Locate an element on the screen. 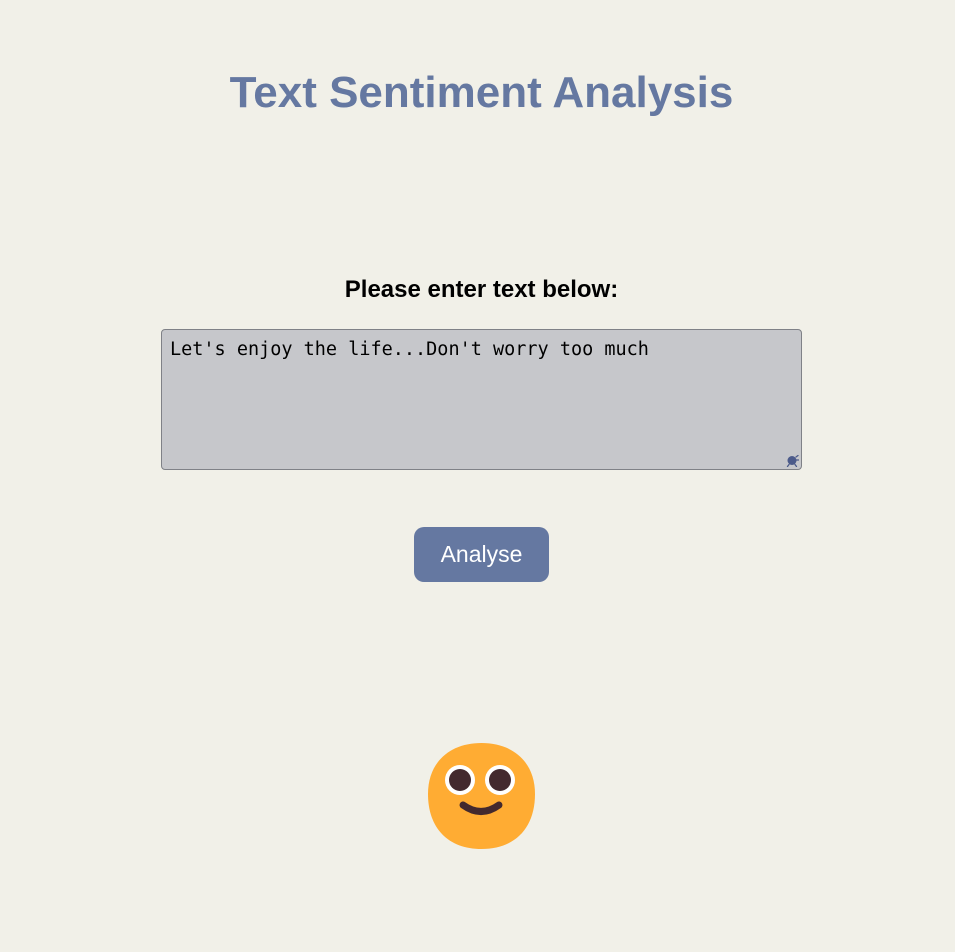 This screenshot has width=955, height=952. text-input-container is located at coordinates (481, 399).